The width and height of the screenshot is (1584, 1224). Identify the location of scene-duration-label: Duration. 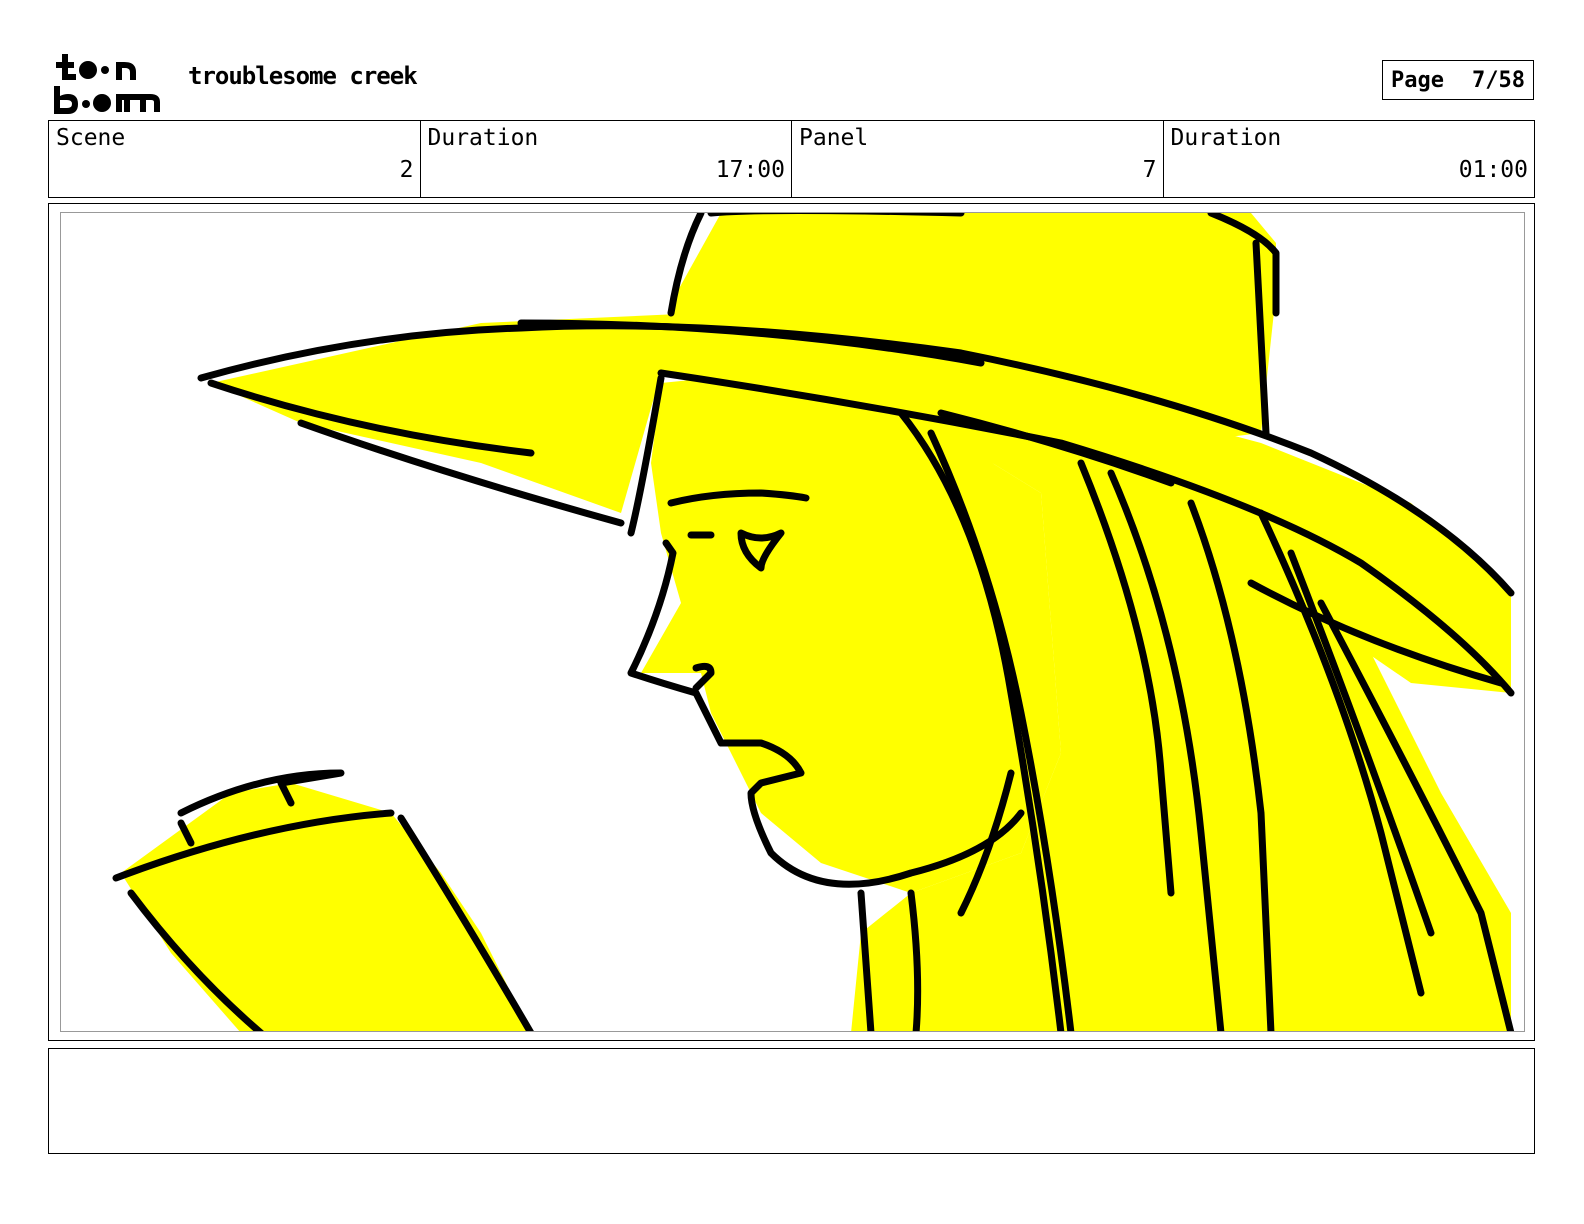
(483, 138).